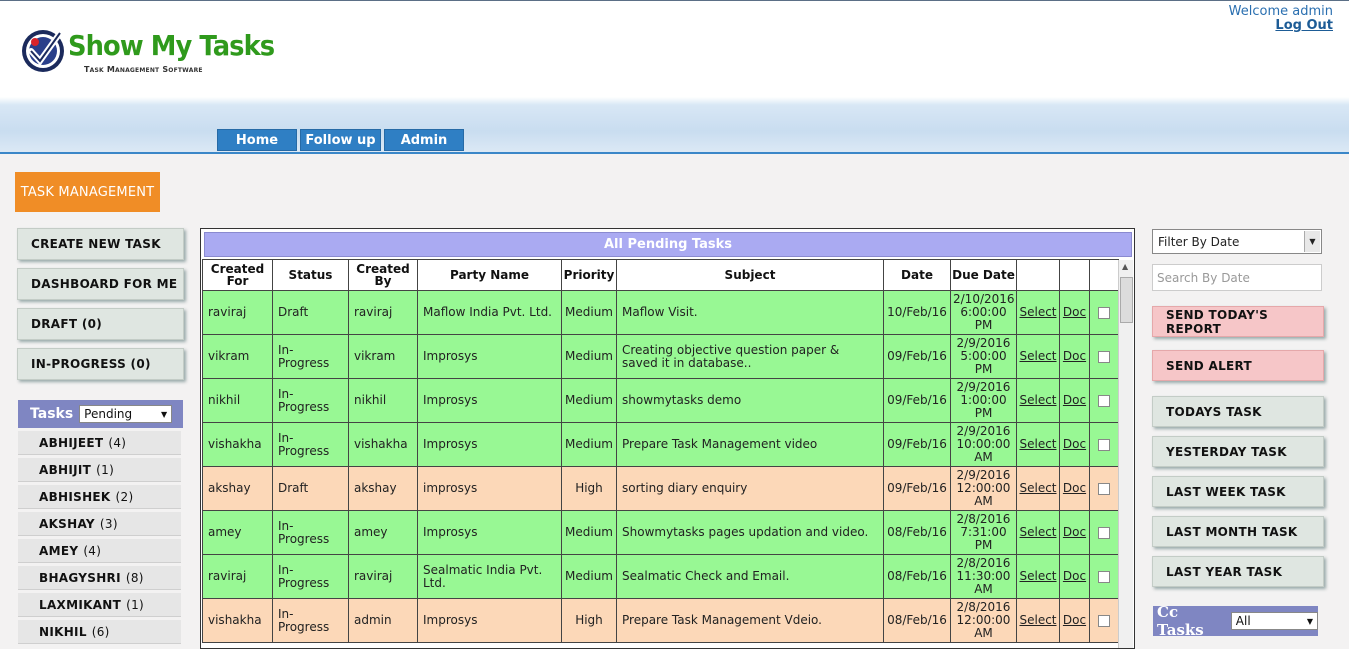 The image size is (1349, 649). What do you see at coordinates (310, 275) in the screenshot?
I see `col-status: Status` at bounding box center [310, 275].